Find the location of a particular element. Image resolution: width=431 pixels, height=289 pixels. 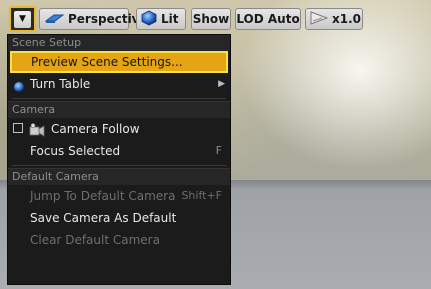

chevron-down-icon: ▼ is located at coordinates (22, 19).